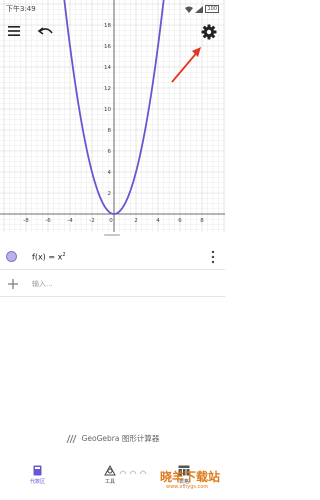  Describe the element at coordinates (107, 89) in the screenshot. I see `y-tick-label: 12` at that location.